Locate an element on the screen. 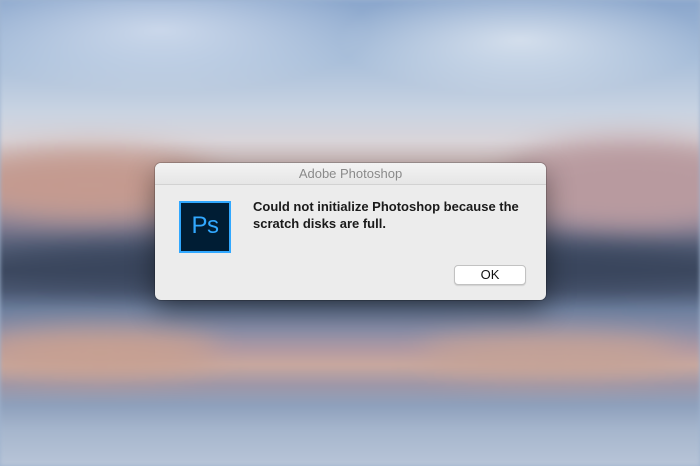  photoshop-app-icon: Ps is located at coordinates (205, 227).